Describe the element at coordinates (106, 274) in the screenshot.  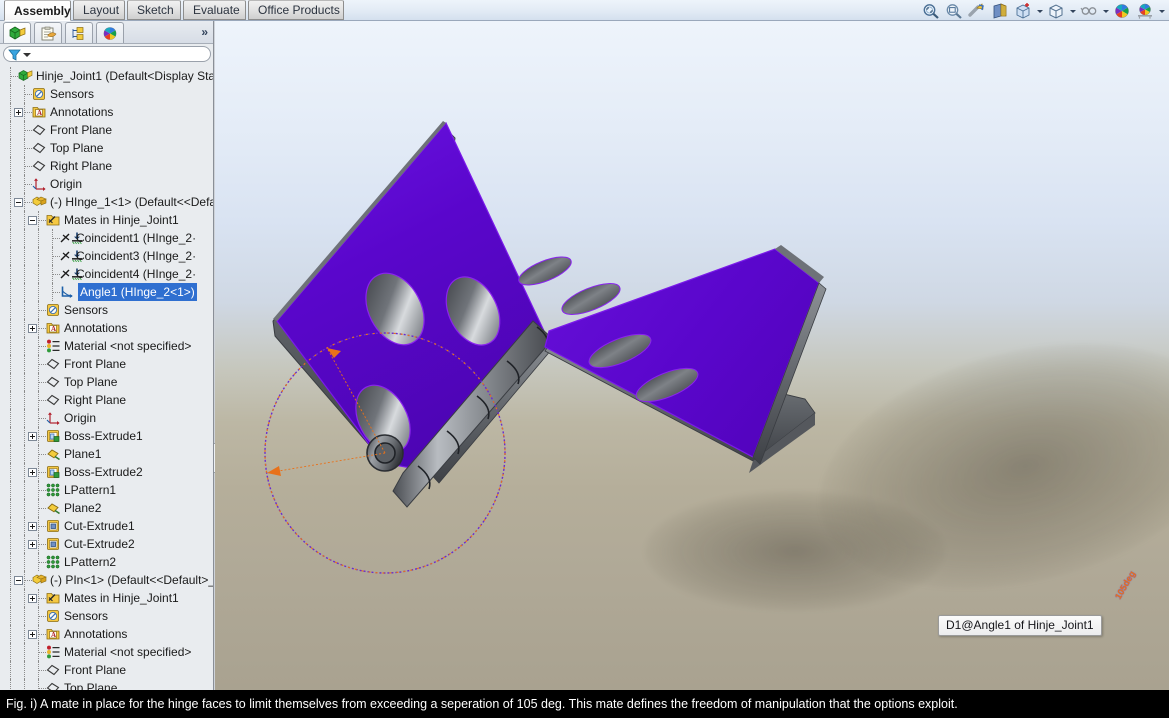
I see `tree-node: Coincident4 (HInge_2·` at that location.